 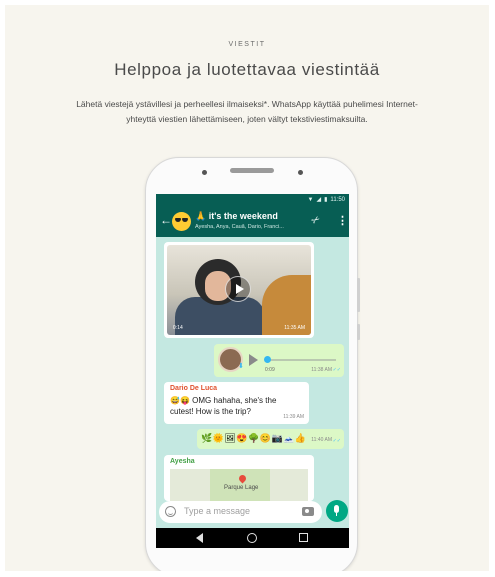 What do you see at coordinates (180, 400) in the screenshot?
I see `message-emoji: 😅😝` at bounding box center [180, 400].